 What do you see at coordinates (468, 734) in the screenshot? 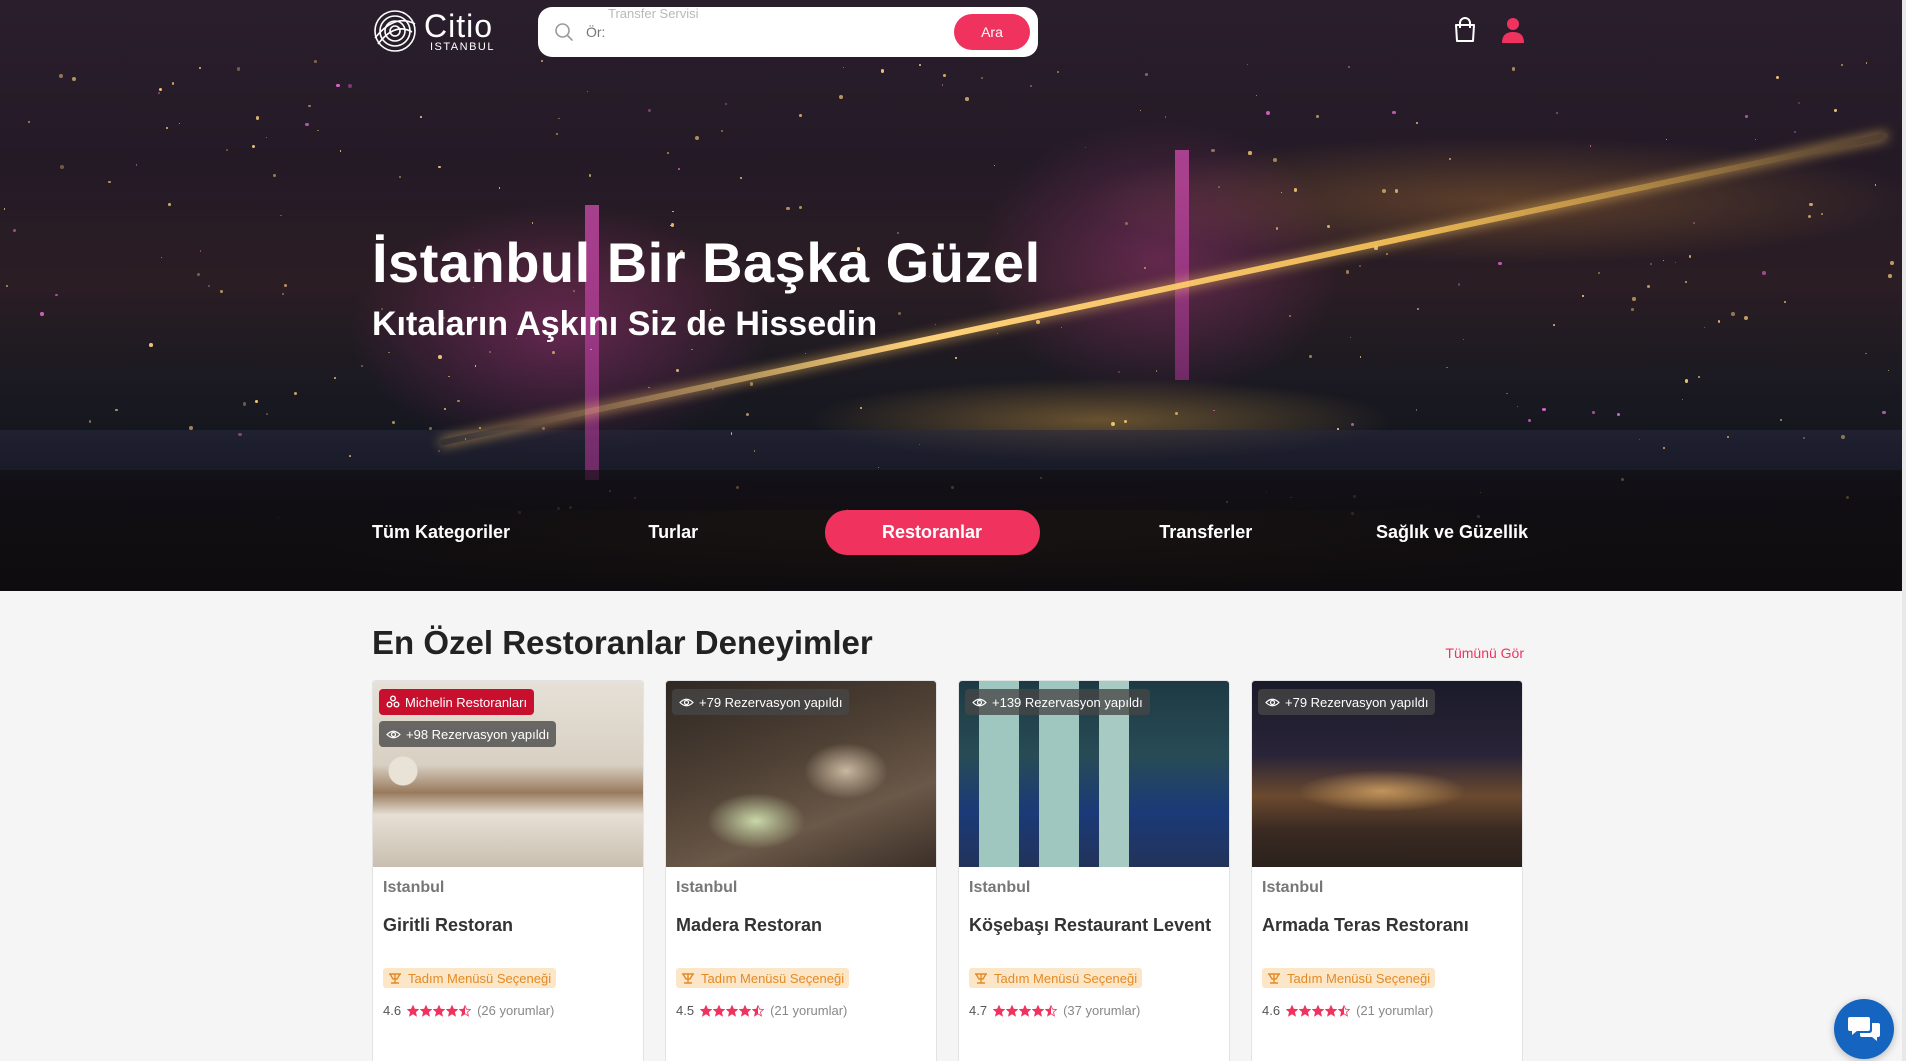
I see `reservation-badge: +98 Rezervasyon yapıldı` at bounding box center [468, 734].